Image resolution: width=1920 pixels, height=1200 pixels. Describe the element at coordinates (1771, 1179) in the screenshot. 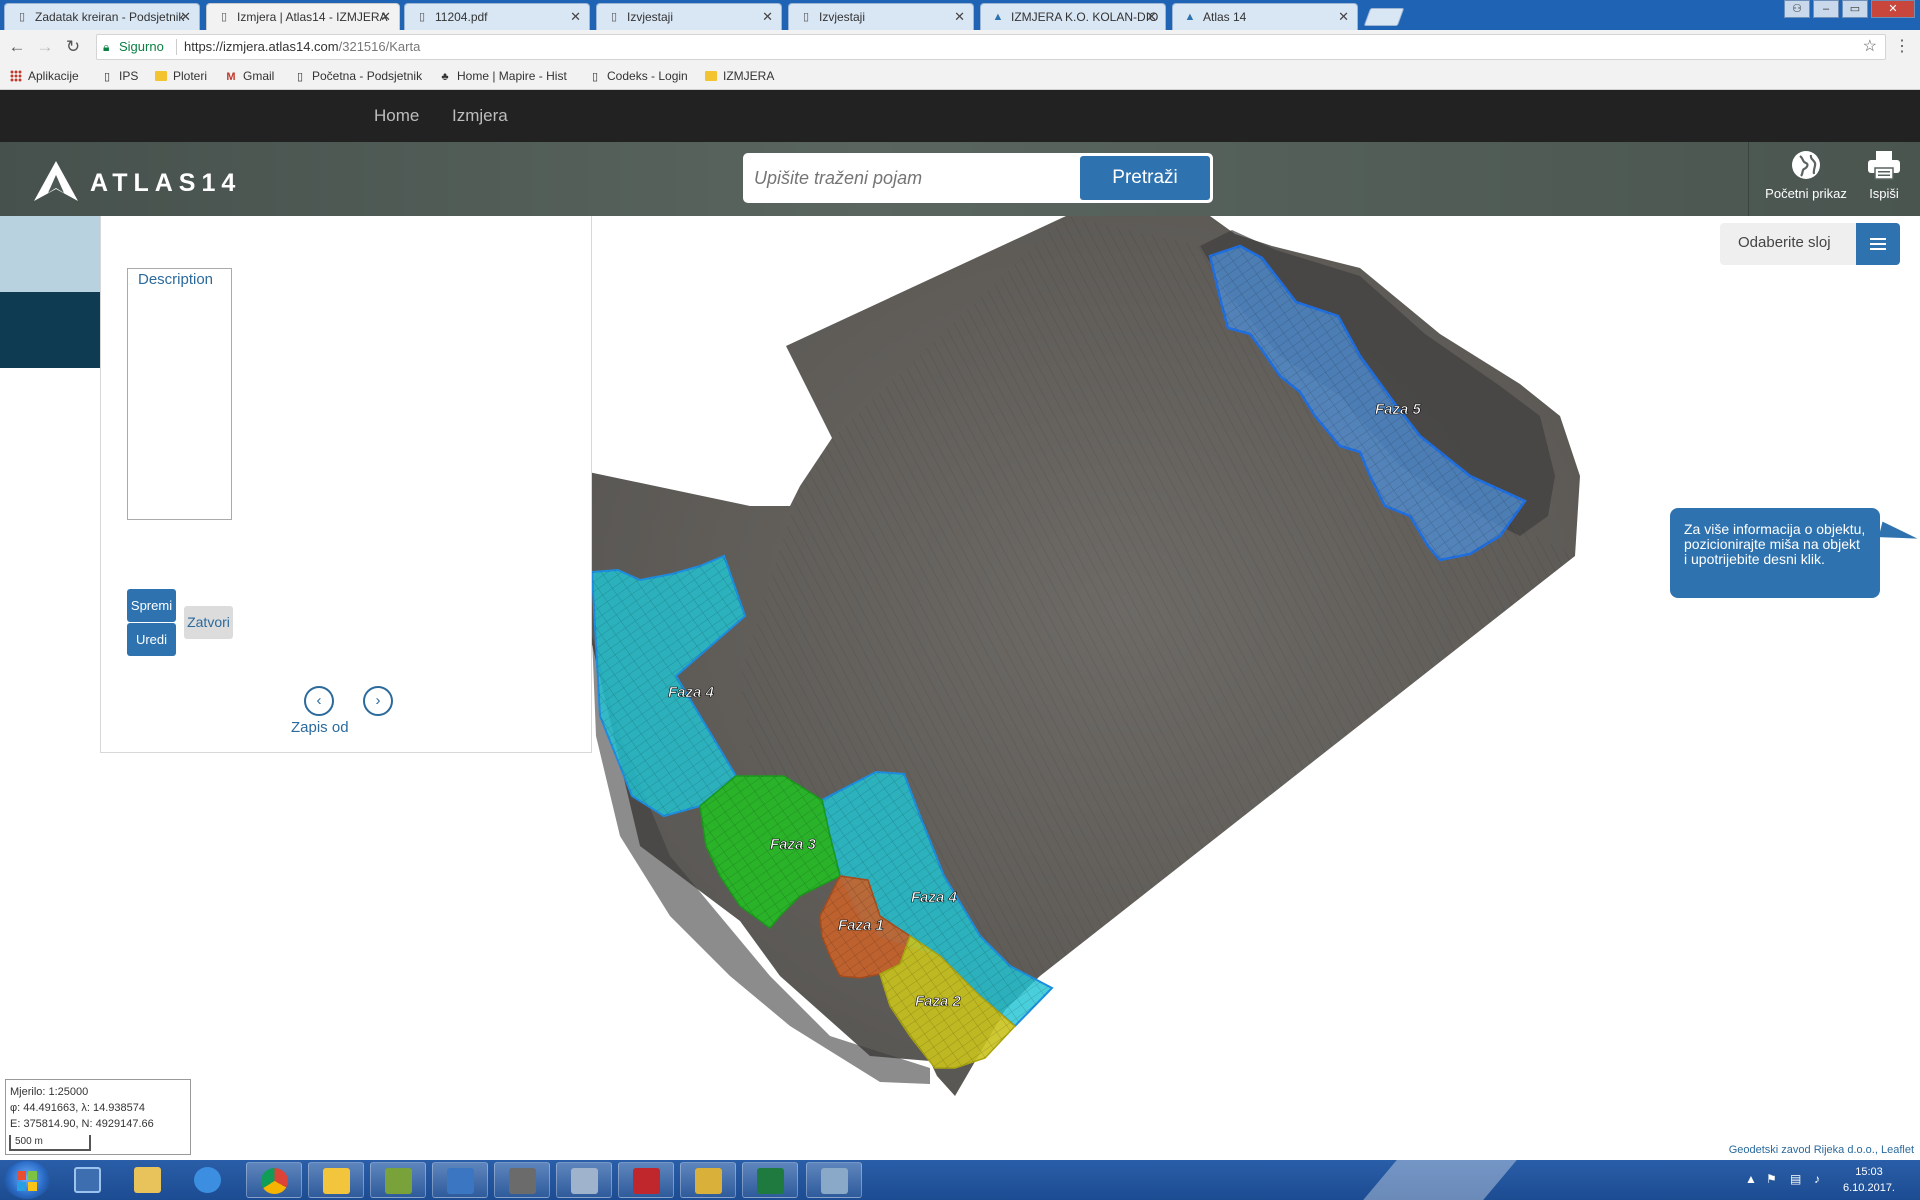

I see `flag-icon: ⚑` at that location.